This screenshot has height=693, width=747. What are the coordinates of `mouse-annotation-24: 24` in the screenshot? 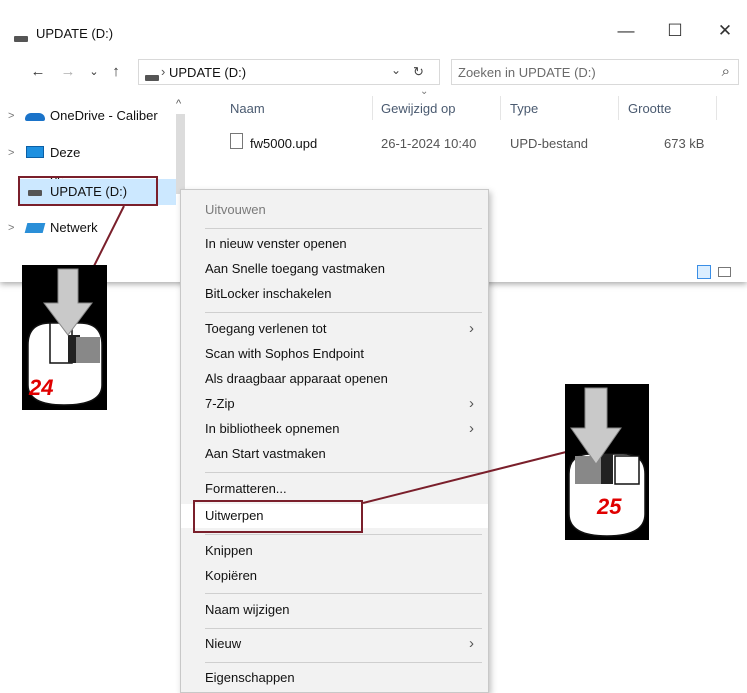 It's located at (64, 337).